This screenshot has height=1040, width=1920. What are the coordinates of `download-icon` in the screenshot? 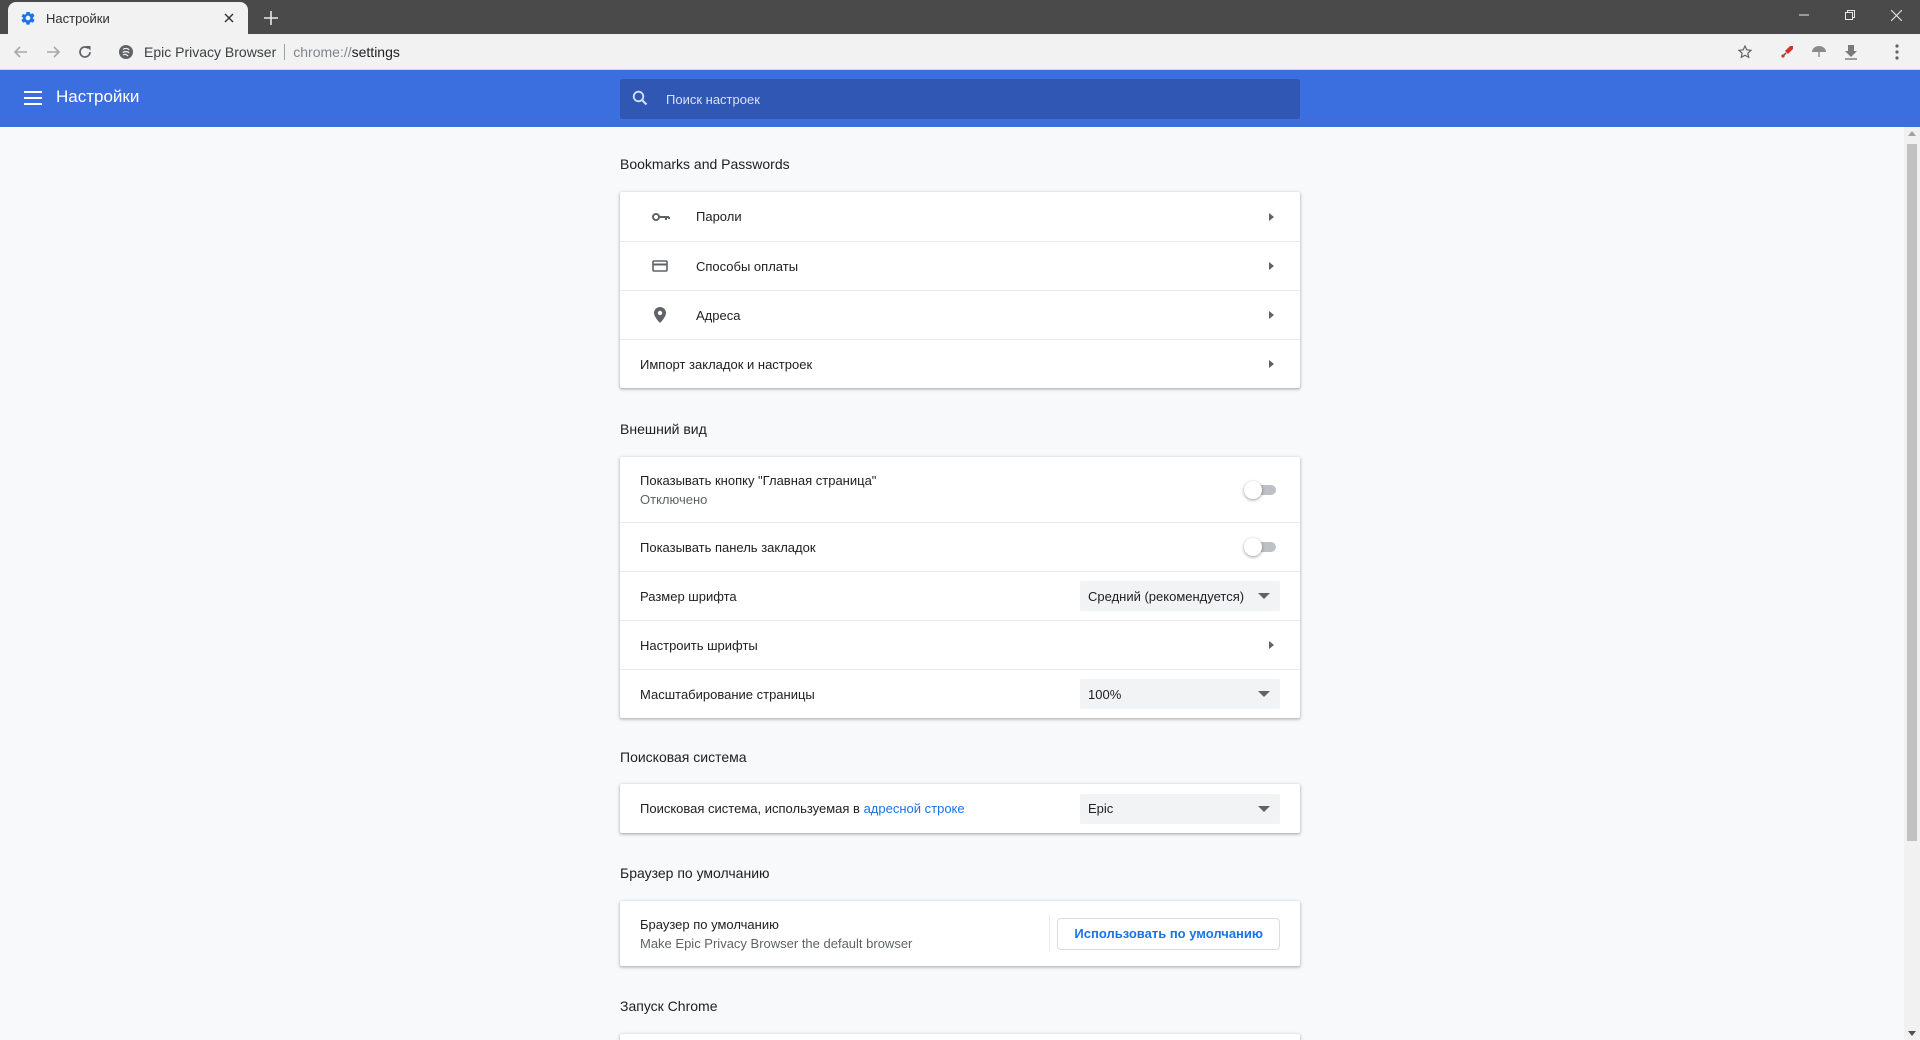 It's located at (1851, 52).